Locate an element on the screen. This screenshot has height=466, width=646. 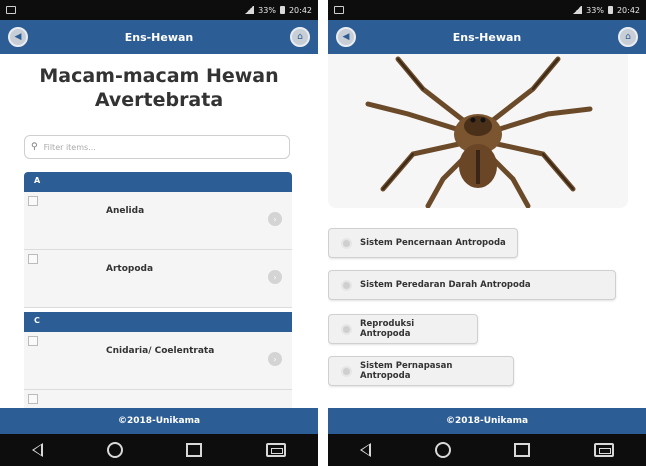
page-title: Macam-macam Hewan Avertebrata is located at coordinates (159, 88).